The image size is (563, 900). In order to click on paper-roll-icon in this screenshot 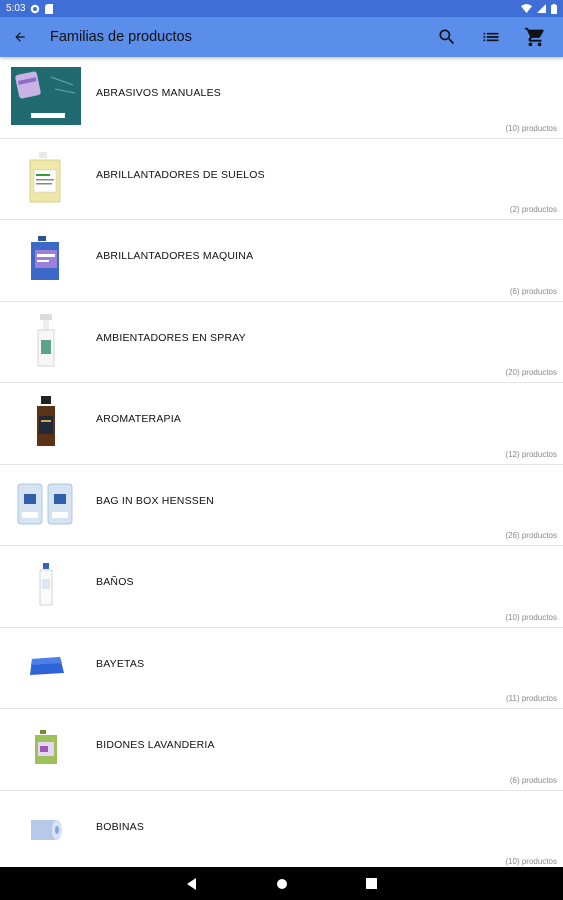, I will do `click(46, 829)`.